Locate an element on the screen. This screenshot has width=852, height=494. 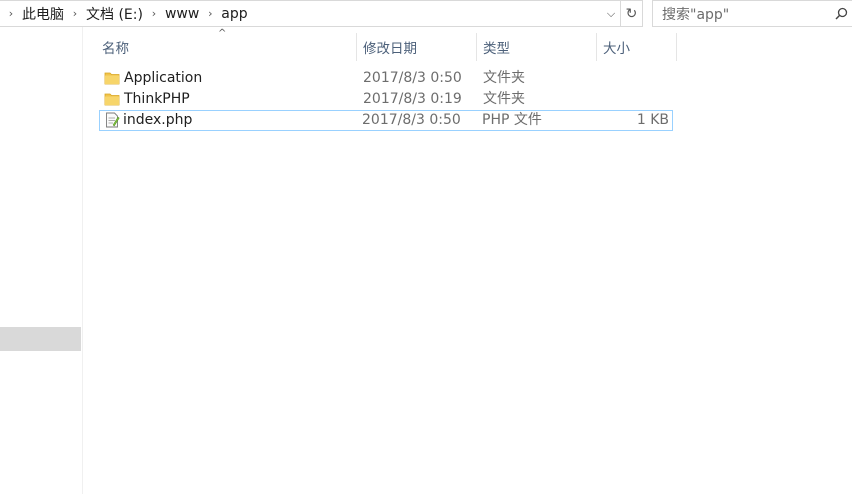
file-row-index-php: index.php 2017/8/3 0:50 PHP 文件 1 KB is located at coordinates (386, 120).